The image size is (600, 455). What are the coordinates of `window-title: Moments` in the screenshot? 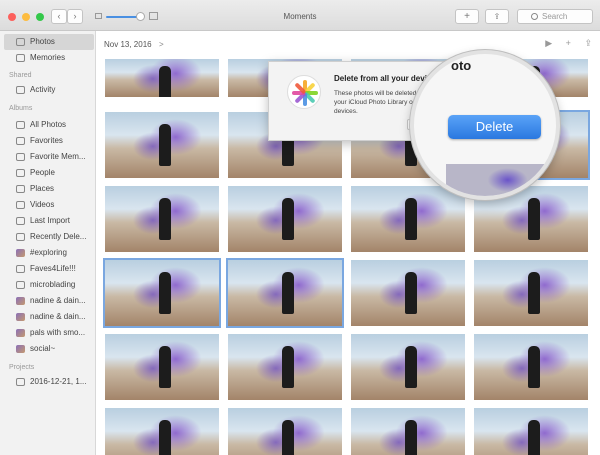 It's located at (300, 16).